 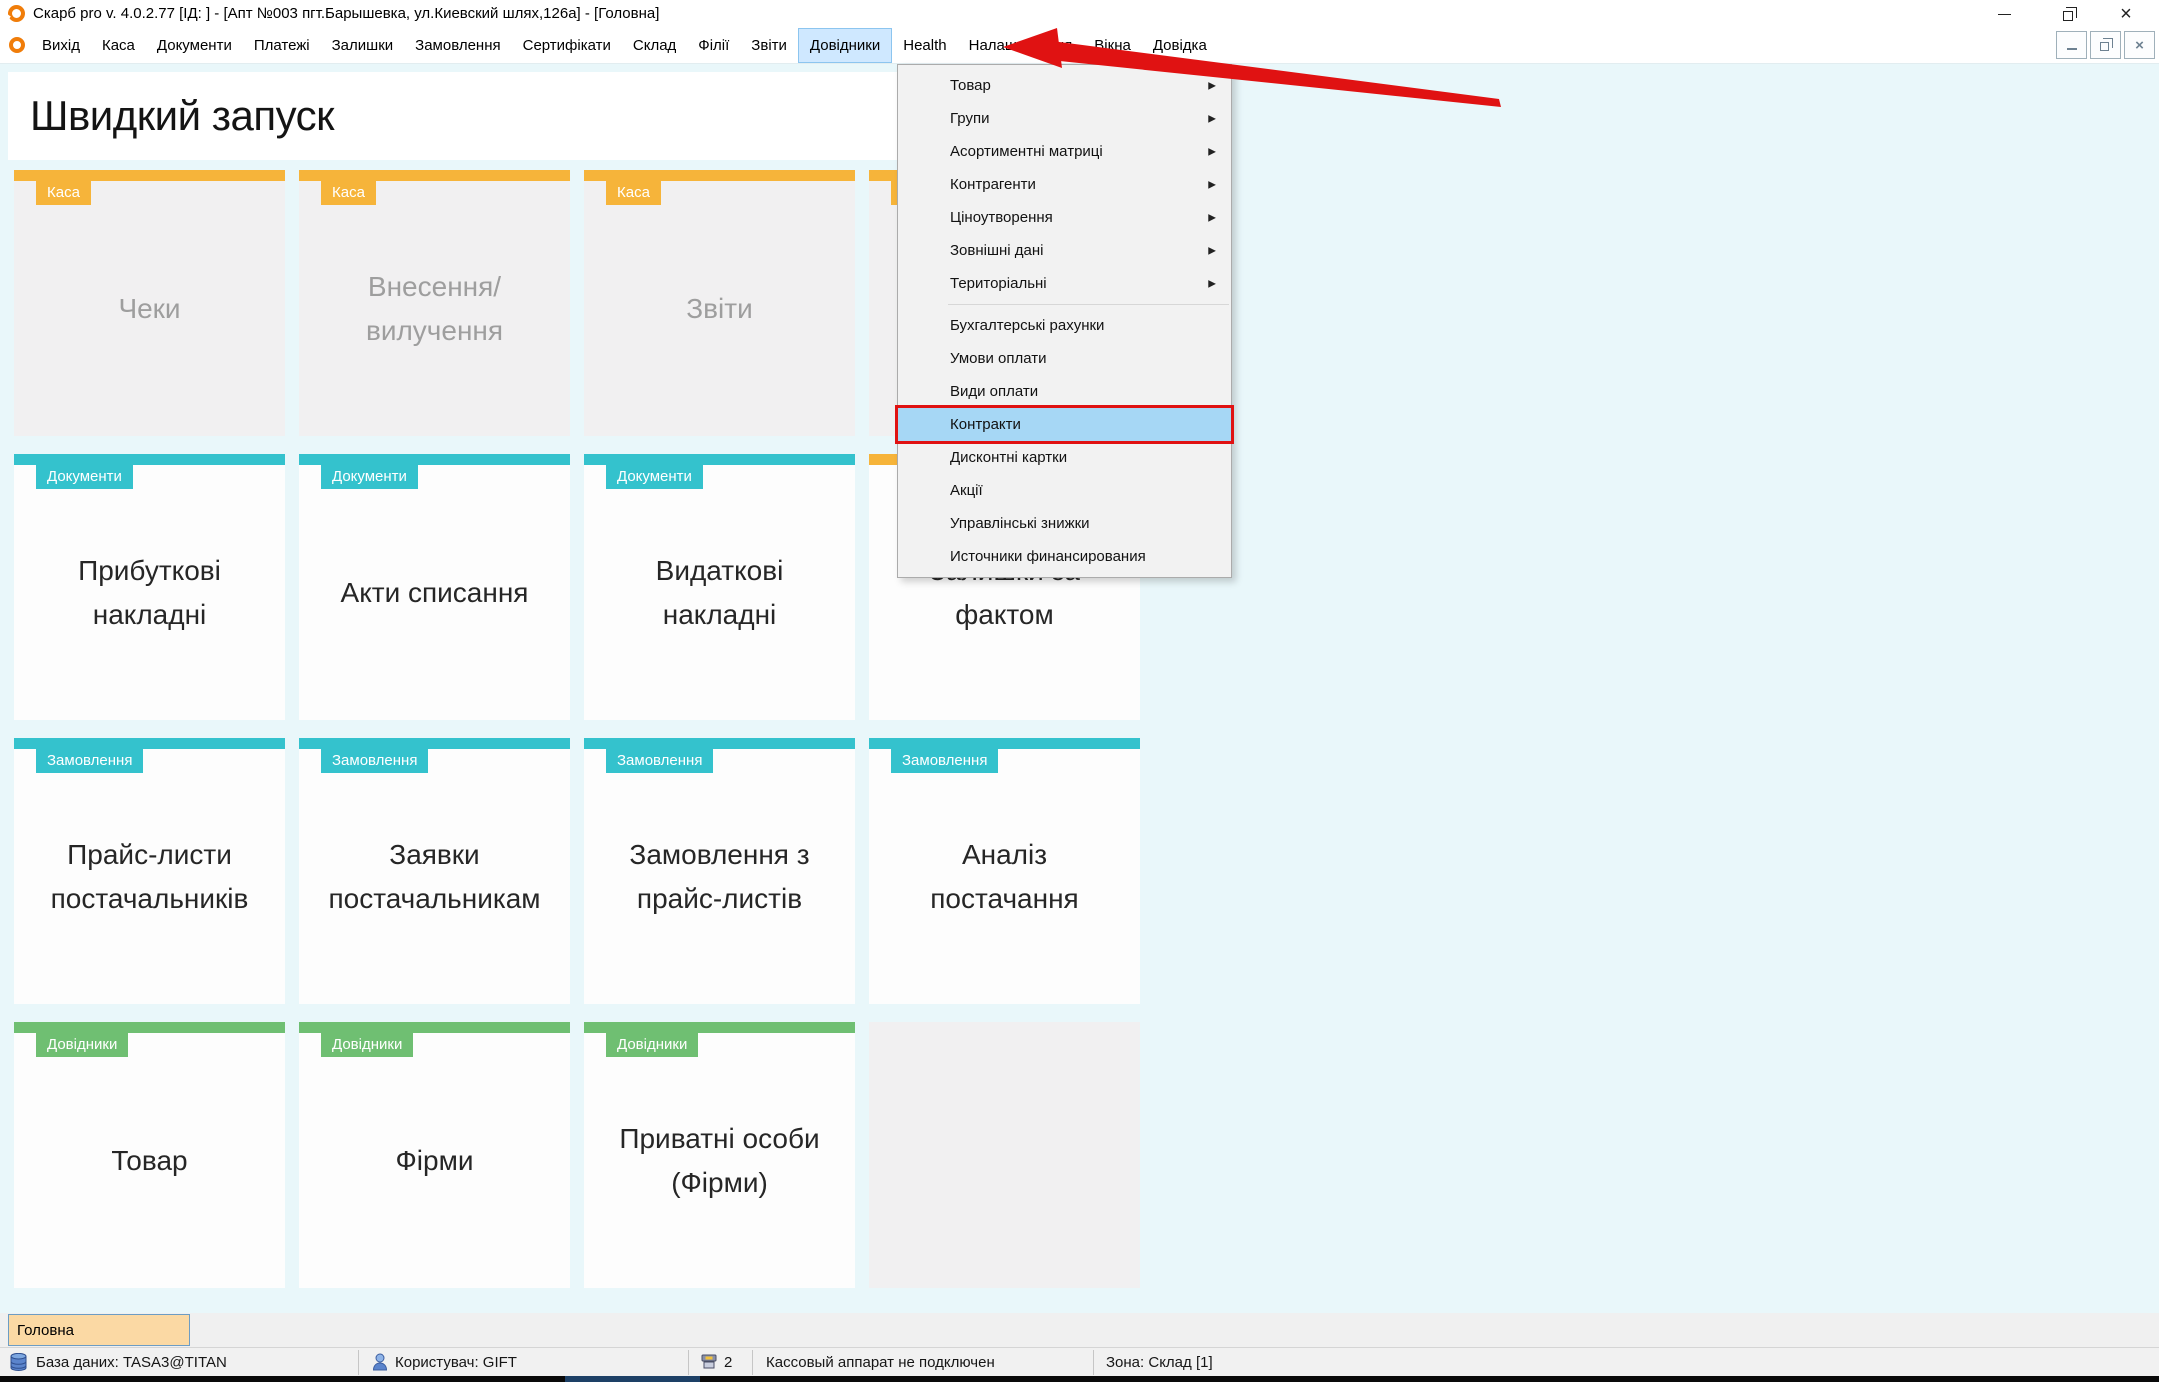 I want to click on window-restore-button, so click(x=2069, y=14).